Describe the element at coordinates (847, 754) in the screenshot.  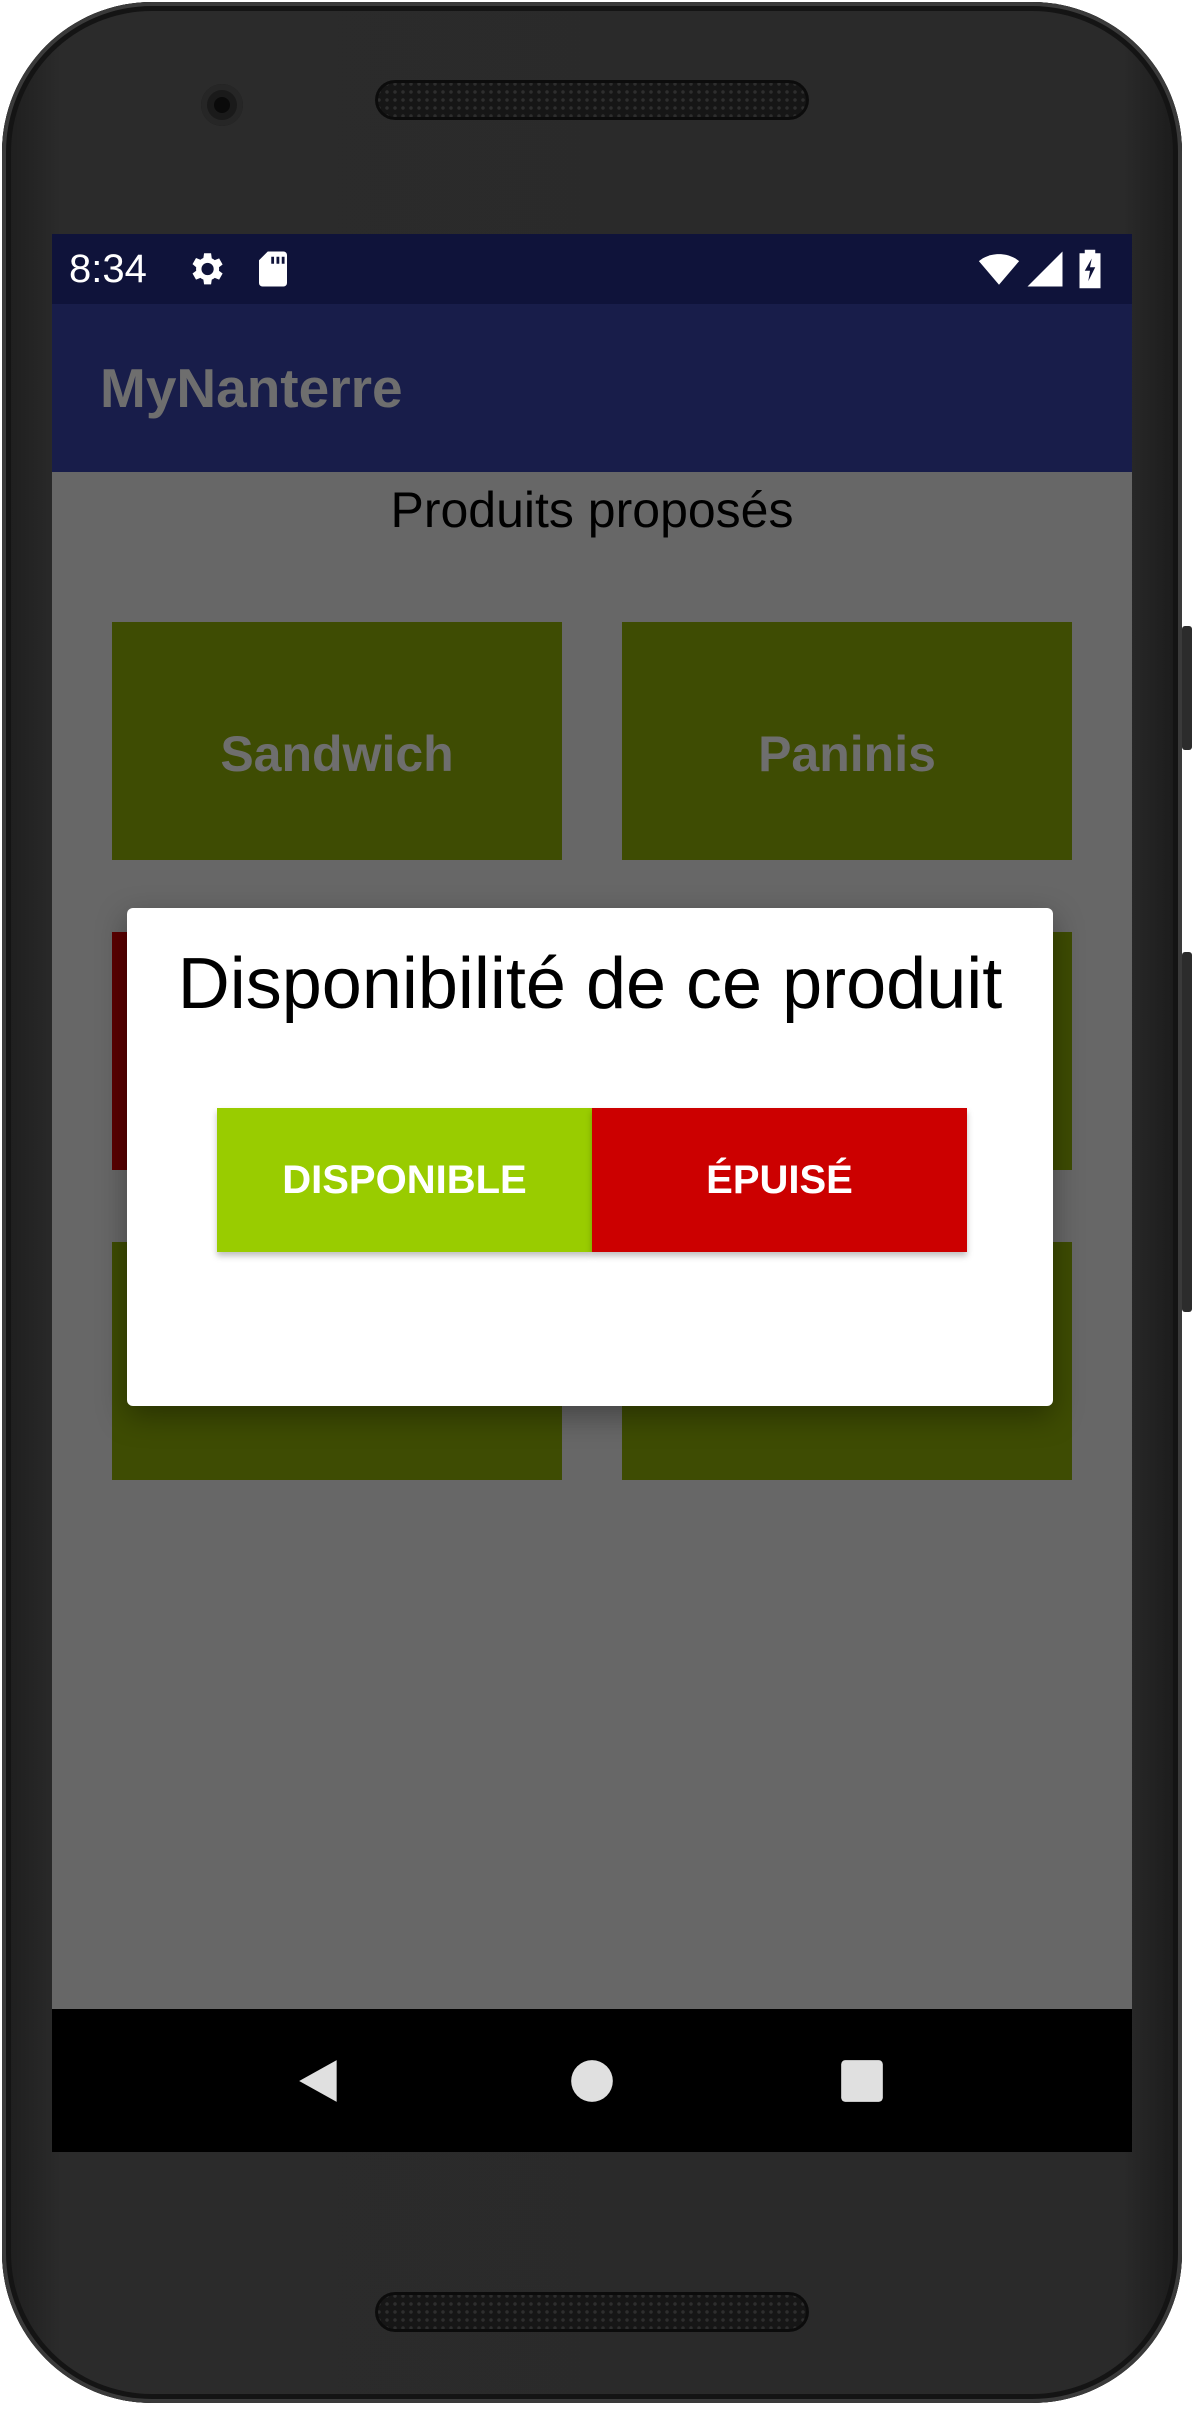
I see `product-tile-label: Paninis` at that location.